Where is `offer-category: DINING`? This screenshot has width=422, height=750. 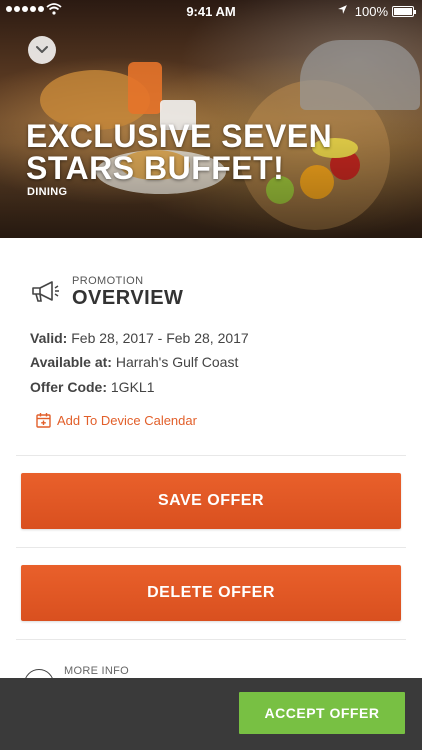
offer-category: DINING is located at coordinates (47, 192).